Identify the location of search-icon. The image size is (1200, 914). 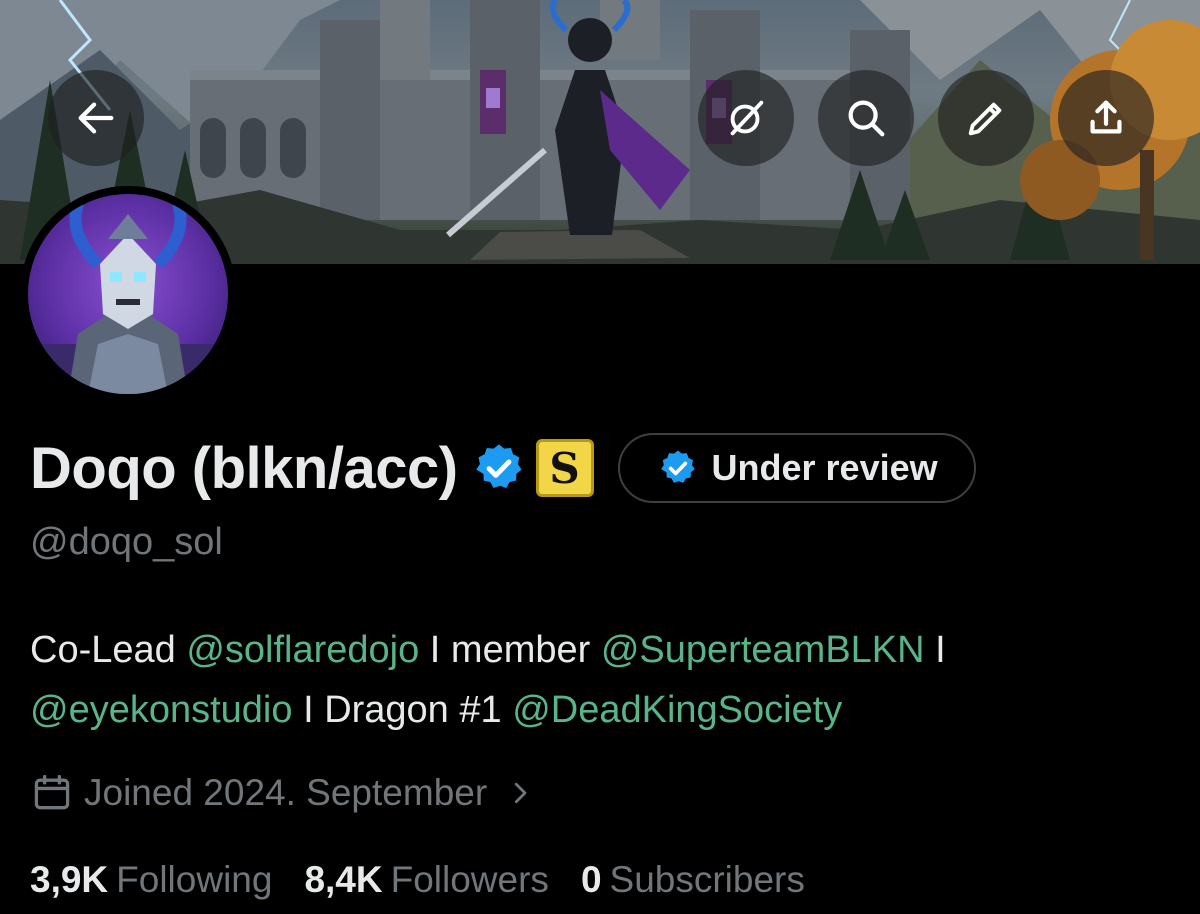
(866, 118).